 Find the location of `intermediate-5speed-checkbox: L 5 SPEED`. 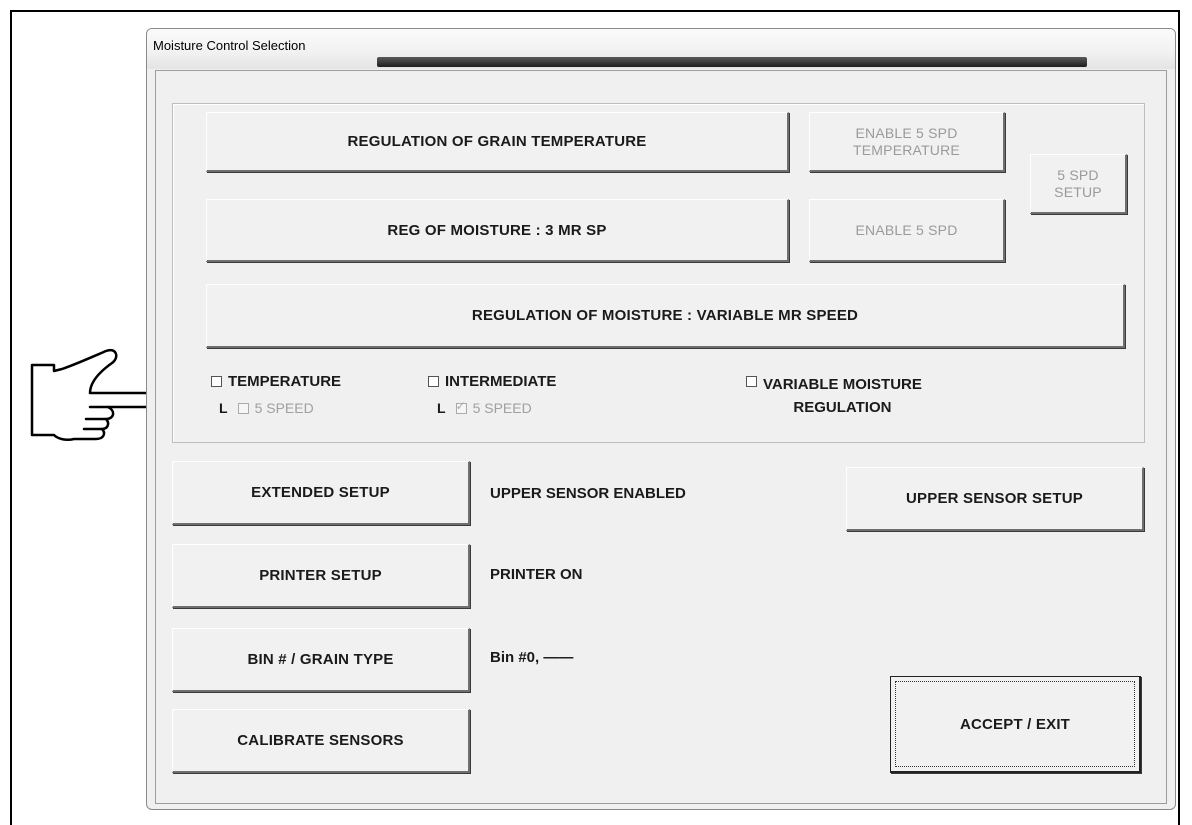

intermediate-5speed-checkbox: L 5 SPEED is located at coordinates (484, 408).